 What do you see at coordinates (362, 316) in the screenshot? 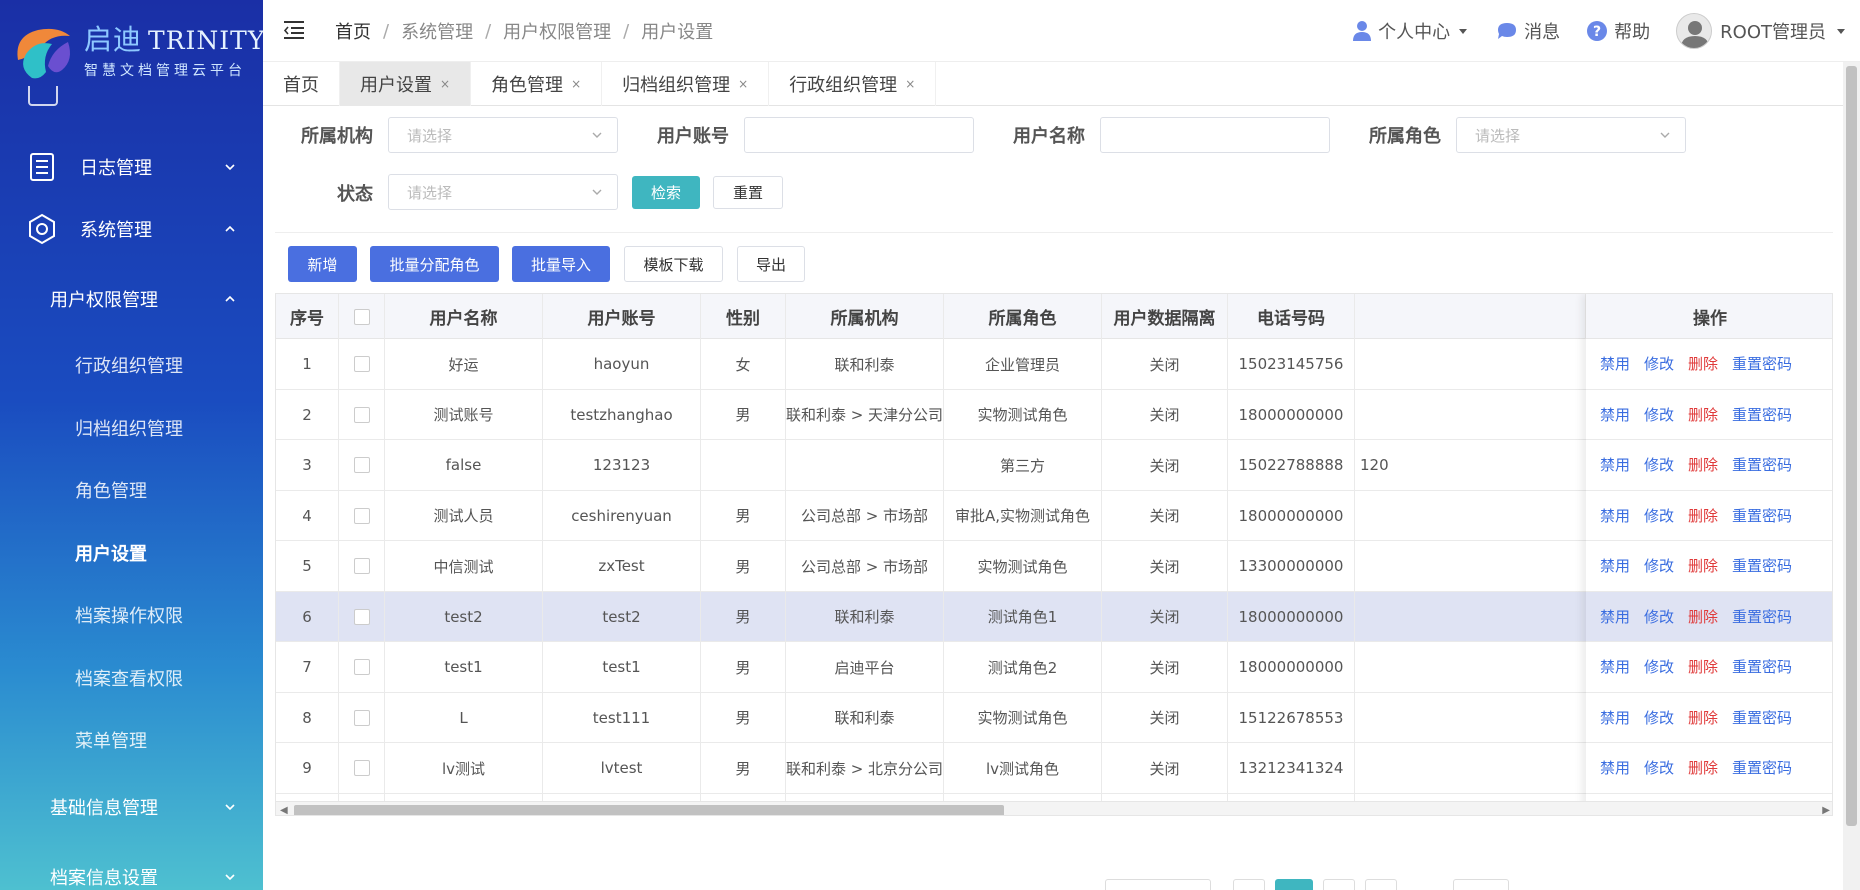
I see `select-all-checkbox` at bounding box center [362, 316].